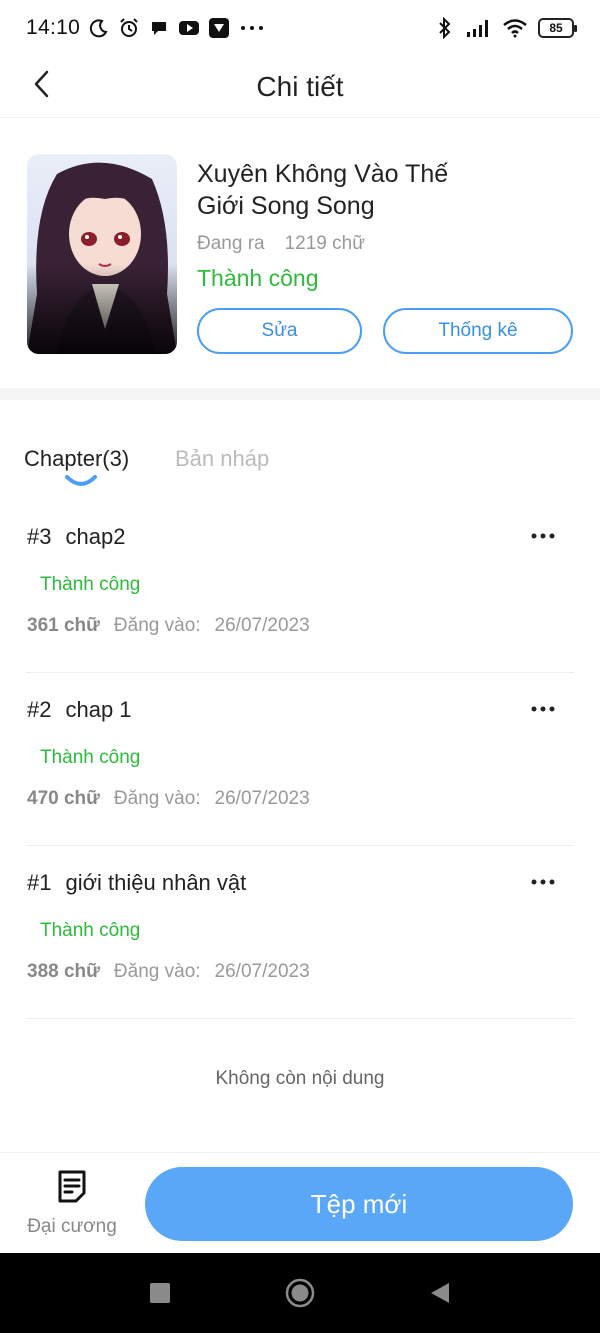 The width and height of the screenshot is (600, 1333). What do you see at coordinates (222, 459) in the screenshot?
I see `tab-drafts: Bản nháp` at bounding box center [222, 459].